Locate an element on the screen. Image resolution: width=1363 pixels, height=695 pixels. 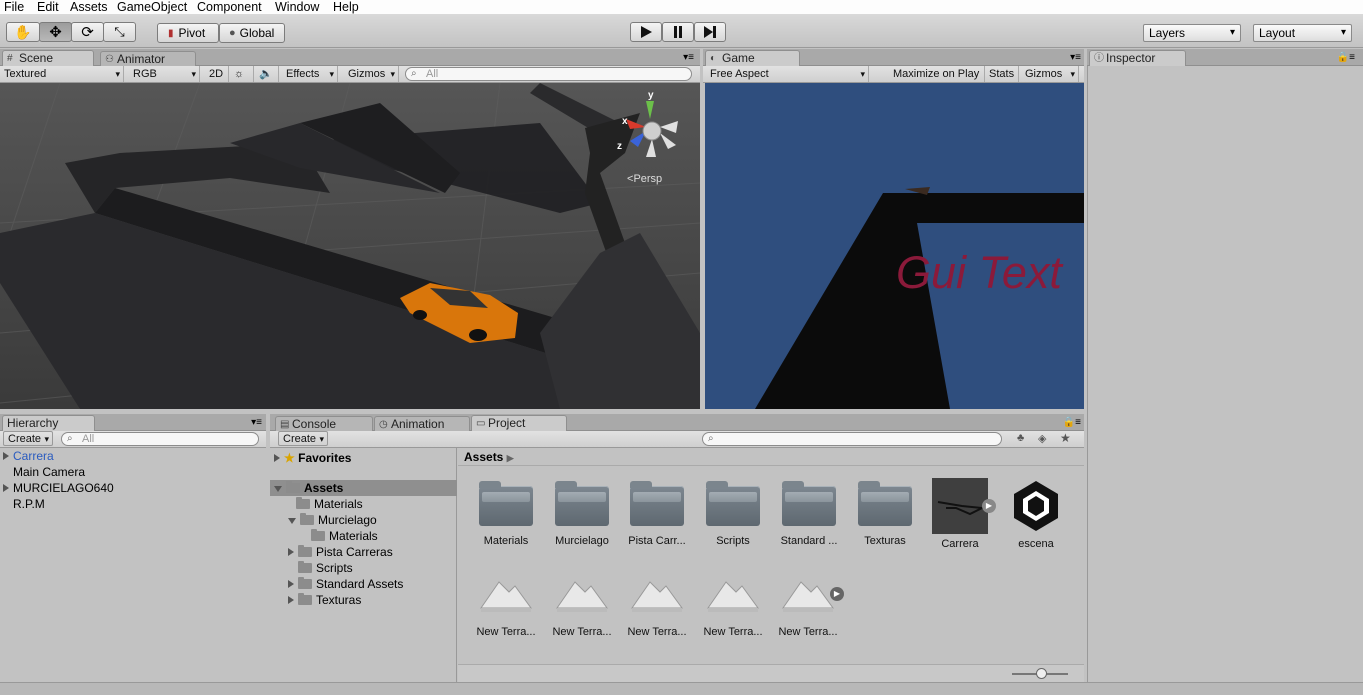
tree-materials: Materials is located at coordinates (329, 504).